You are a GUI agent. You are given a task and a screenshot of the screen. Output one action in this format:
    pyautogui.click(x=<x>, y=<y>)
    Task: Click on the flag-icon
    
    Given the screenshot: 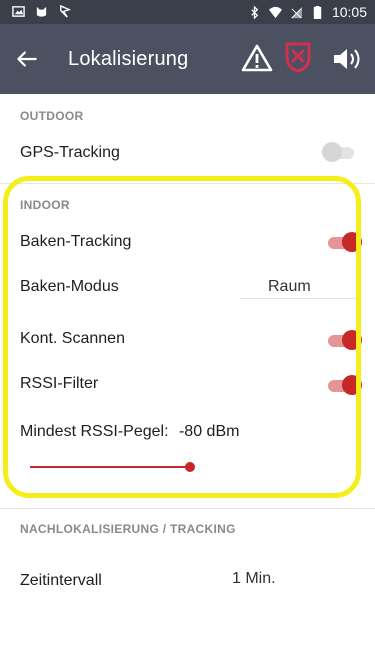 What is the action you would take?
    pyautogui.click(x=65, y=11)
    